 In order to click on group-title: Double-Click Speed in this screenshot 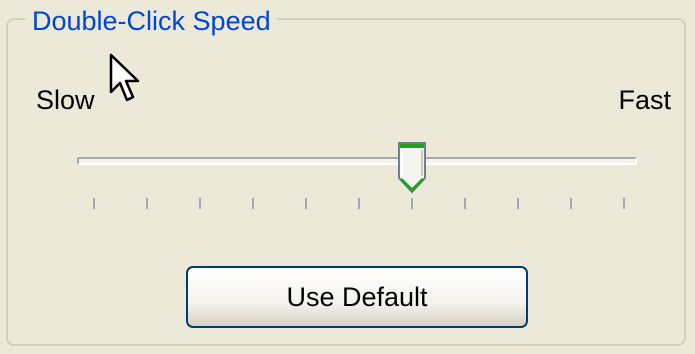, I will do `click(151, 21)`.